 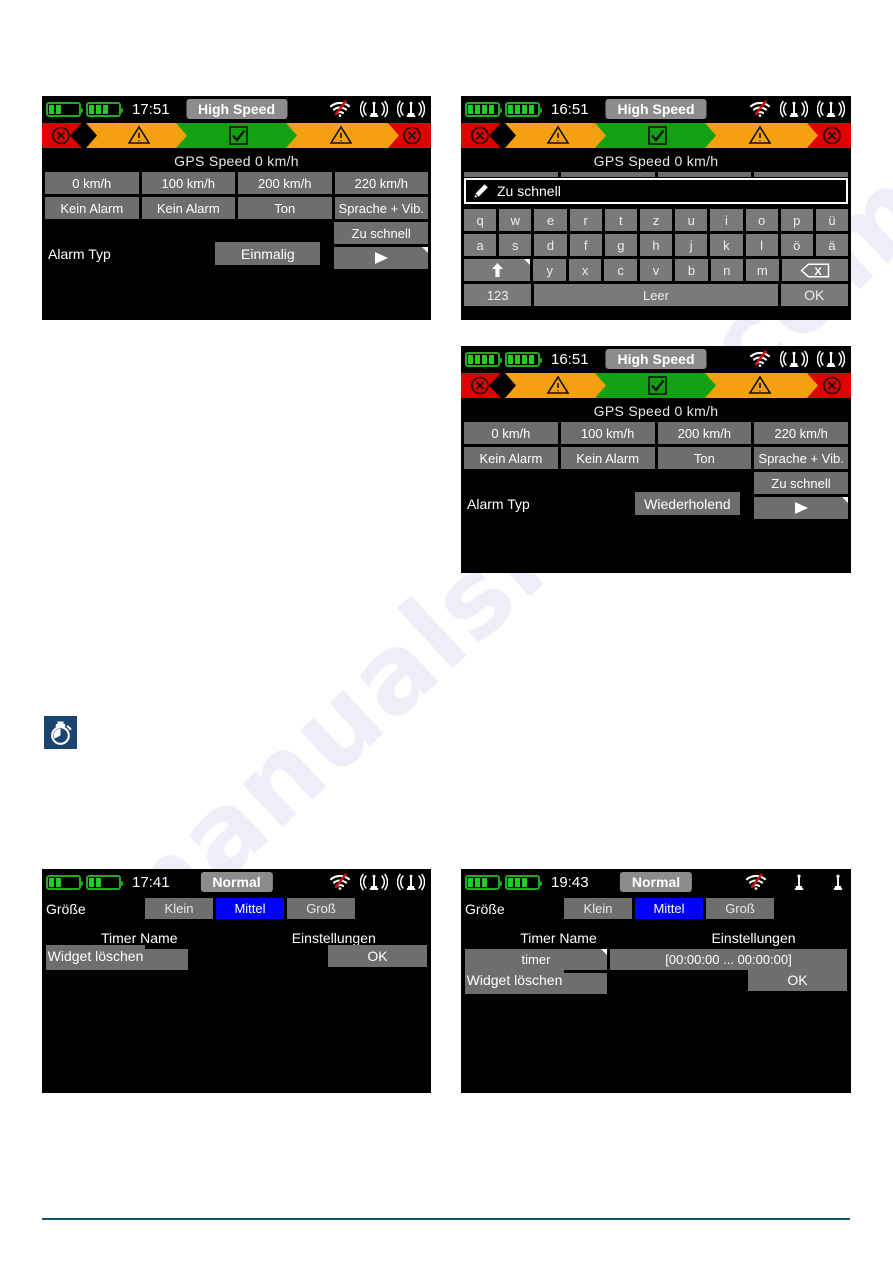 I want to click on key-m: m, so click(x=762, y=270).